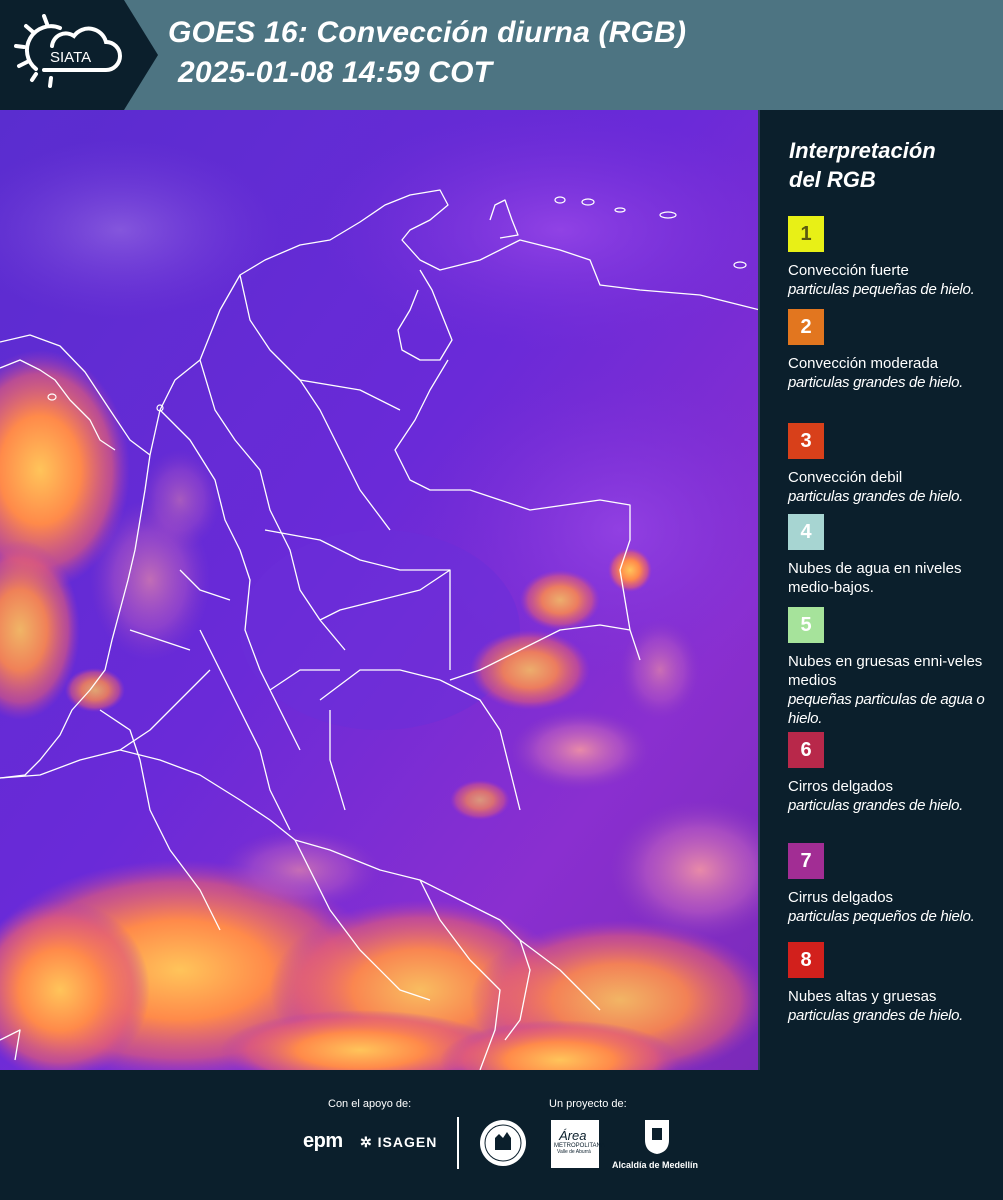 This screenshot has height=1200, width=1003. I want to click on siata-logo: SIATA, so click(68, 51).